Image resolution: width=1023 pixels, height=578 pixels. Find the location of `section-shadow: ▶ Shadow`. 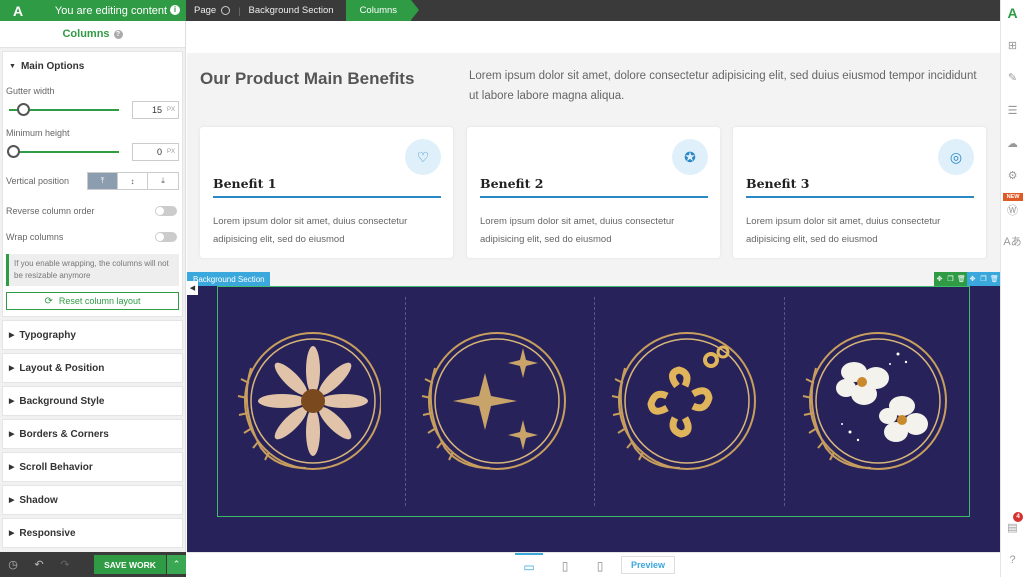

section-shadow: ▶ Shadow is located at coordinates (92, 500).